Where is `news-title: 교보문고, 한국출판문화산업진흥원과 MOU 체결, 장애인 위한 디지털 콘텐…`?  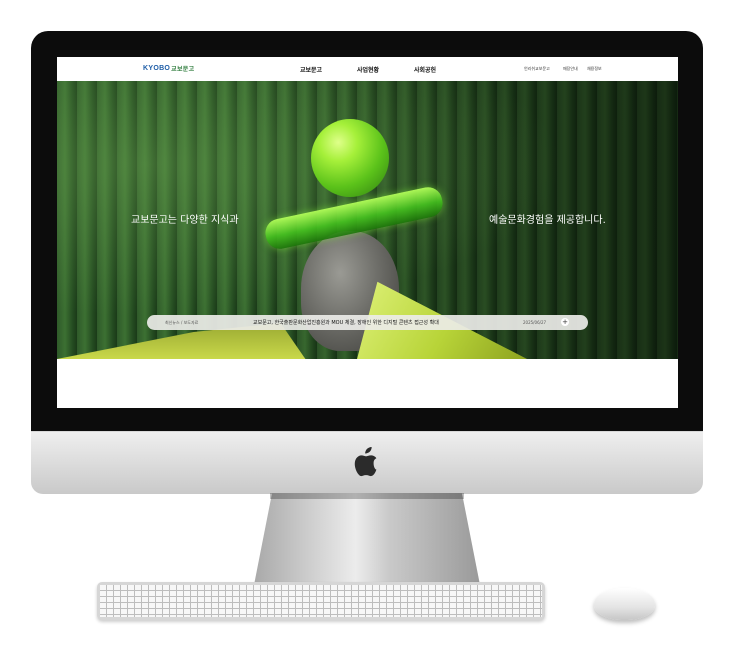
news-title: 교보문고, 한국출판문화산업진흥원과 MOU 체결, 장애인 위한 디지털 콘텐… is located at coordinates (346, 322).